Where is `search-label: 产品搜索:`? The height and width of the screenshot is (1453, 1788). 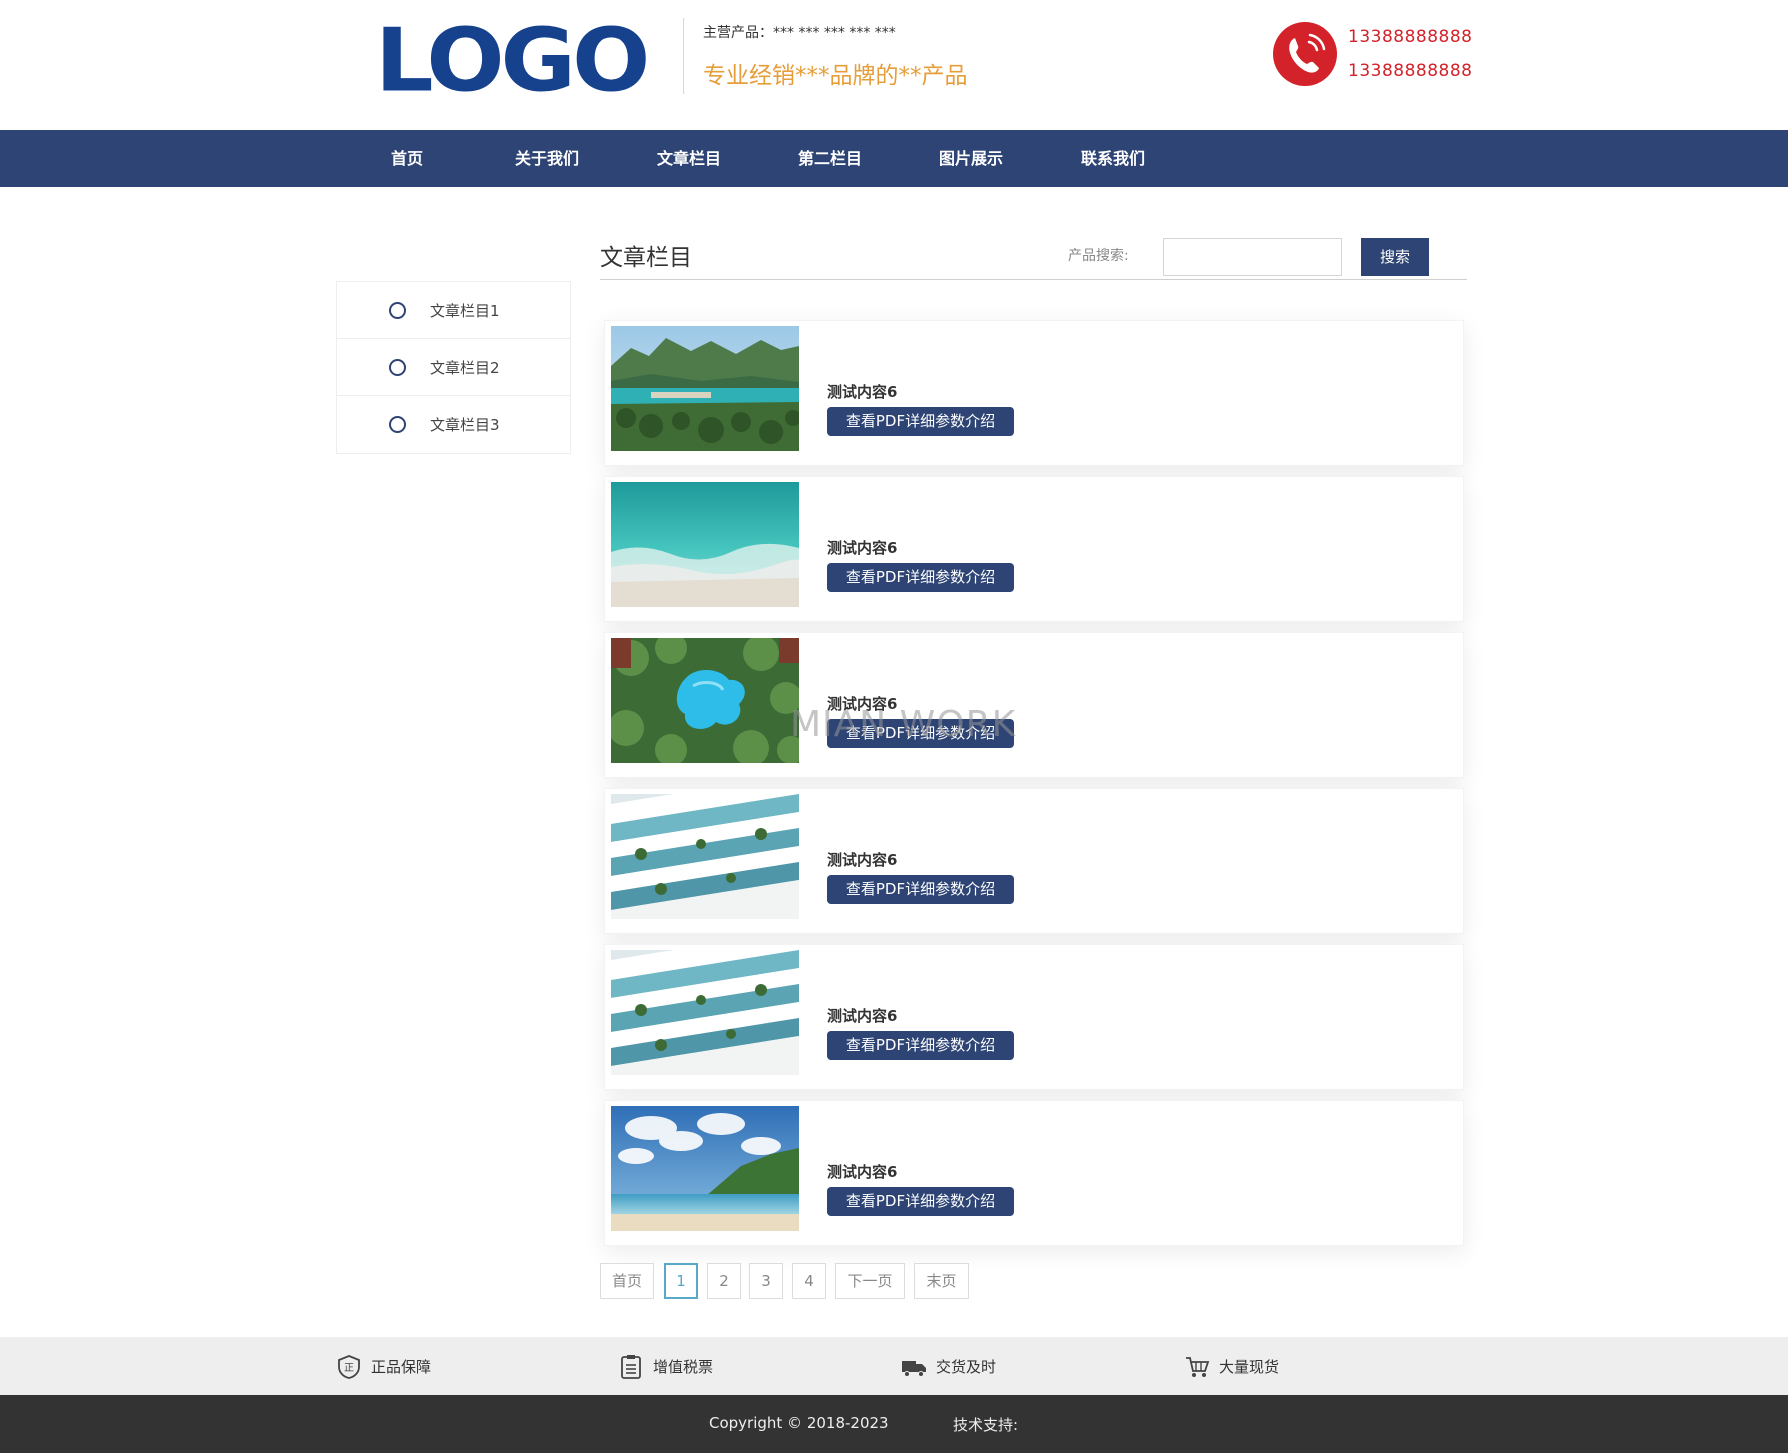 search-label: 产品搜索: is located at coordinates (1098, 256).